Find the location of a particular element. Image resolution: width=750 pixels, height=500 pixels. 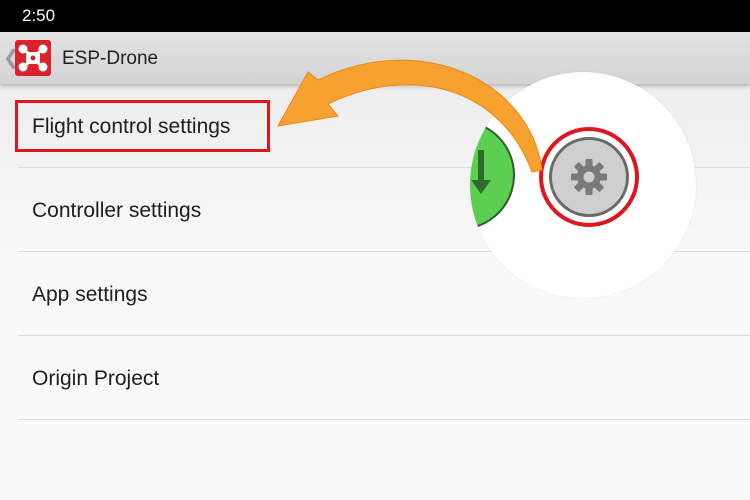

action-bar: ❮ ESP-Drone is located at coordinates (375, 58).